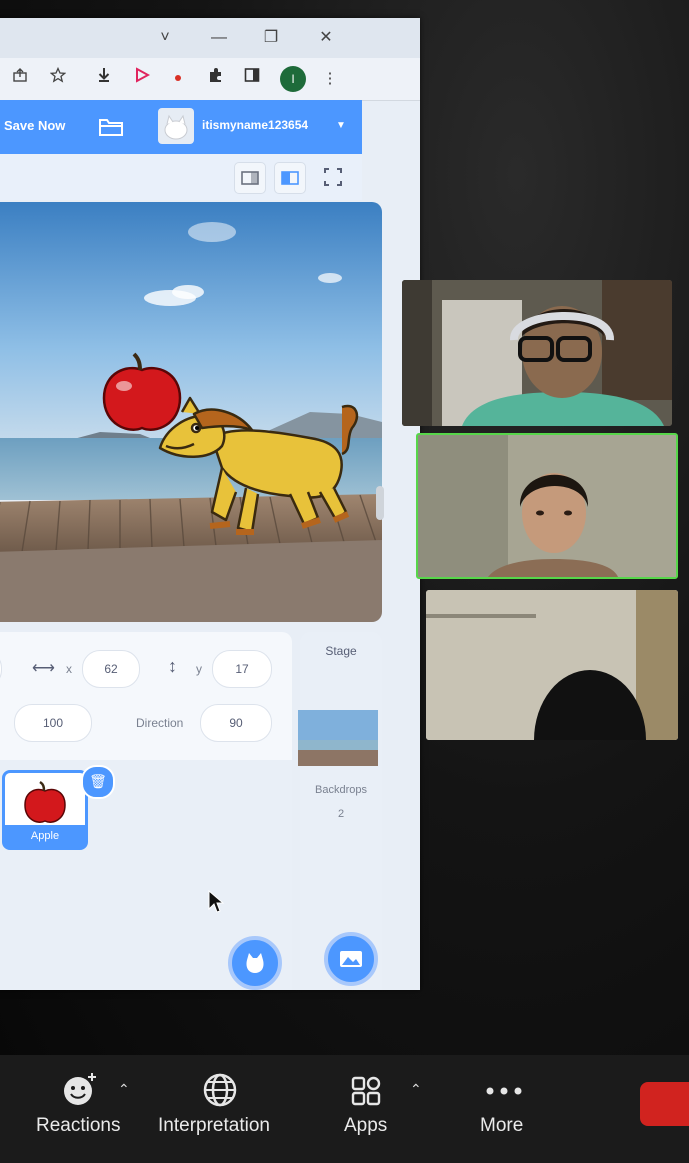  Describe the element at coordinates (43, 668) in the screenshot. I see `x-arrow-icon: ⟷` at that location.